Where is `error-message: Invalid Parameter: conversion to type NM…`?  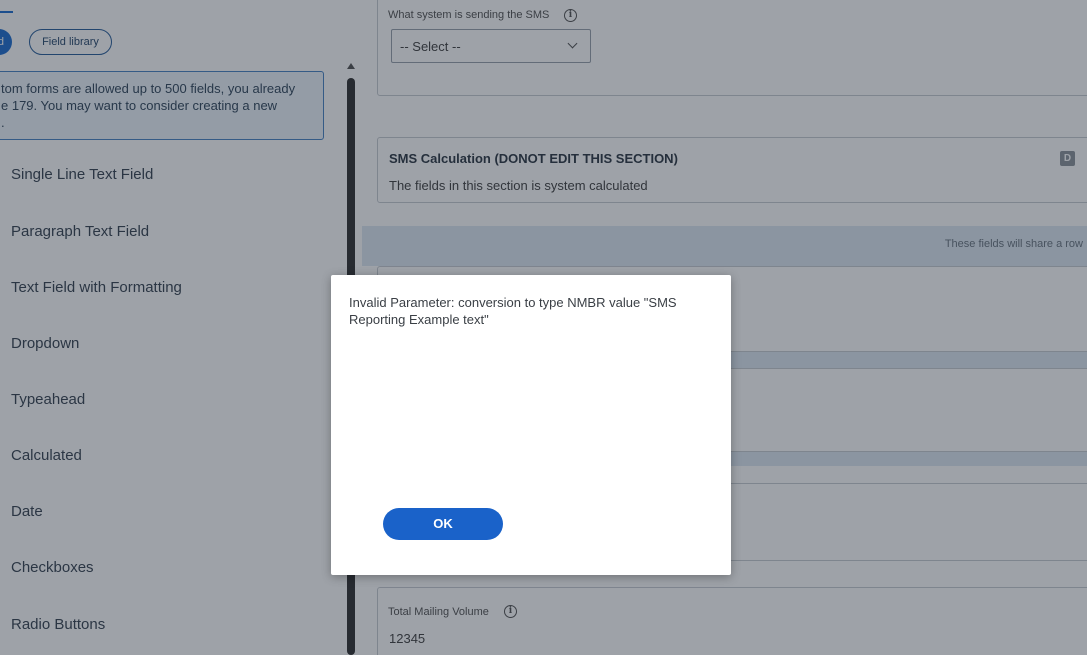
error-message: Invalid Parameter: conversion to type NM… is located at coordinates (513, 311).